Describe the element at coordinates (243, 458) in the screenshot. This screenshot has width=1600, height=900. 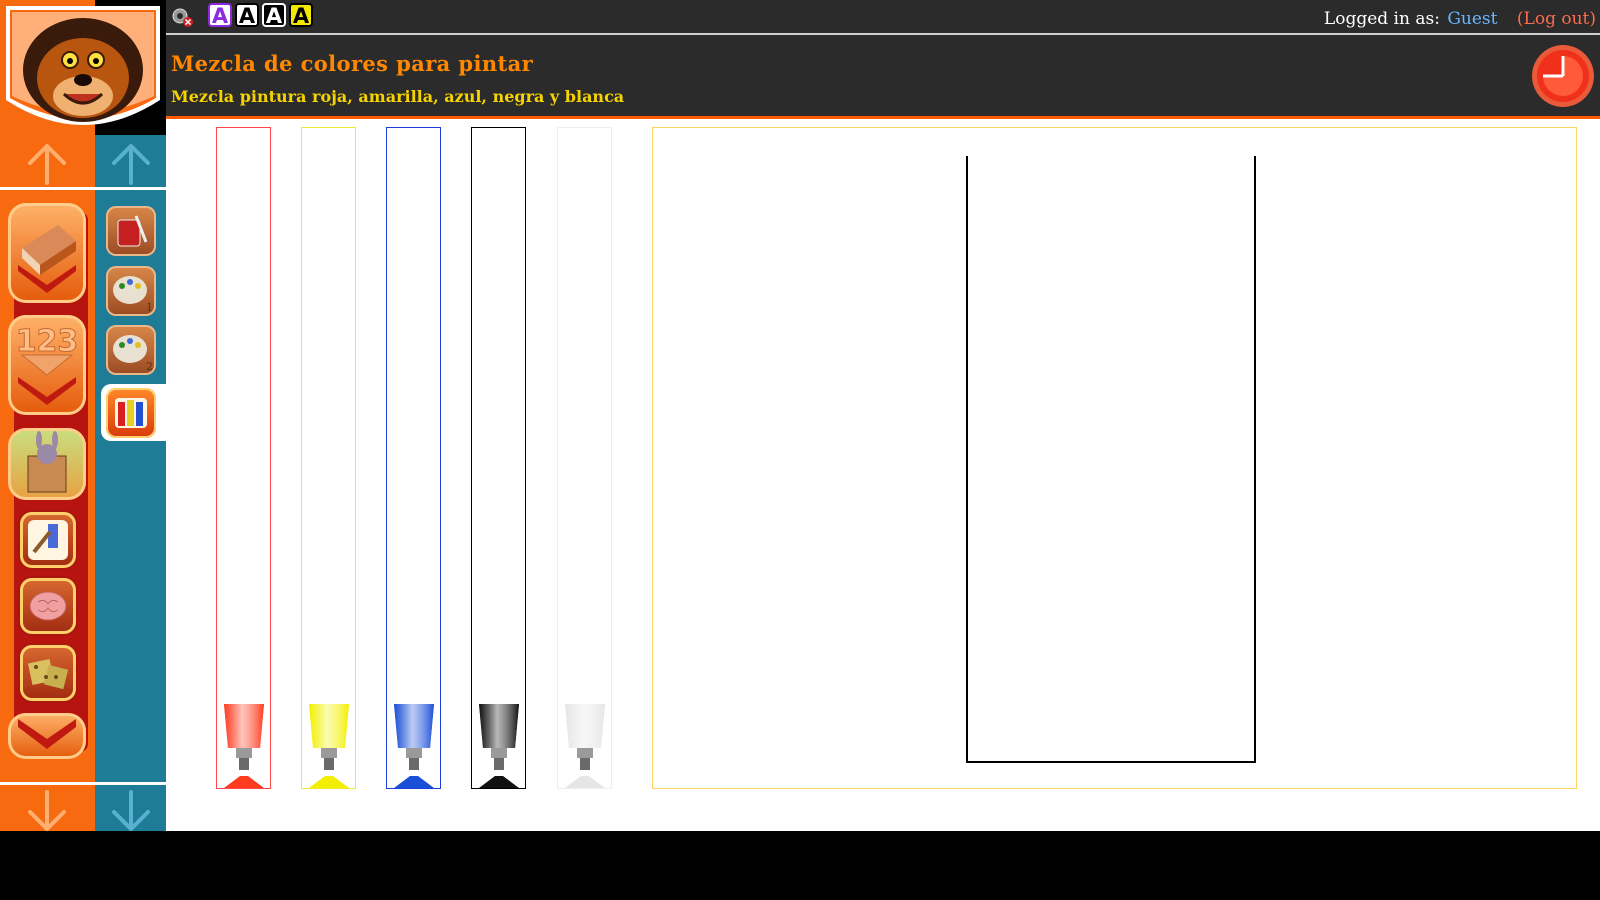
I see `paint-column-red` at that location.